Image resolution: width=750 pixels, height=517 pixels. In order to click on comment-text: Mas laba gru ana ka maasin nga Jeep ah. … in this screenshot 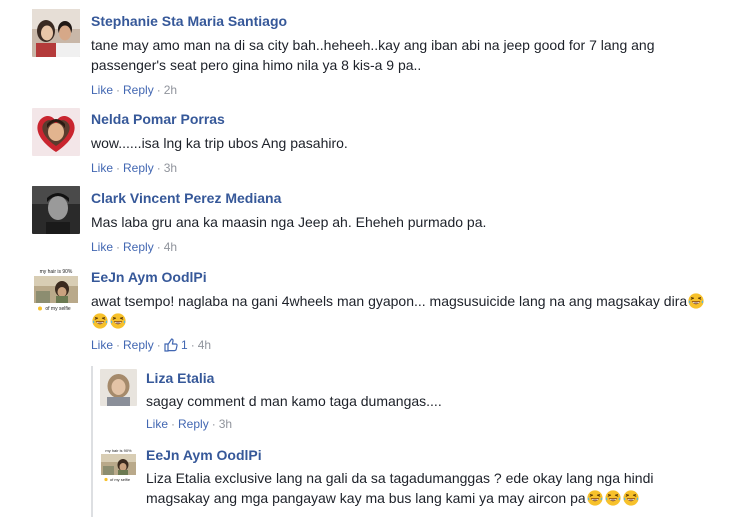, I will do `click(289, 222)`.